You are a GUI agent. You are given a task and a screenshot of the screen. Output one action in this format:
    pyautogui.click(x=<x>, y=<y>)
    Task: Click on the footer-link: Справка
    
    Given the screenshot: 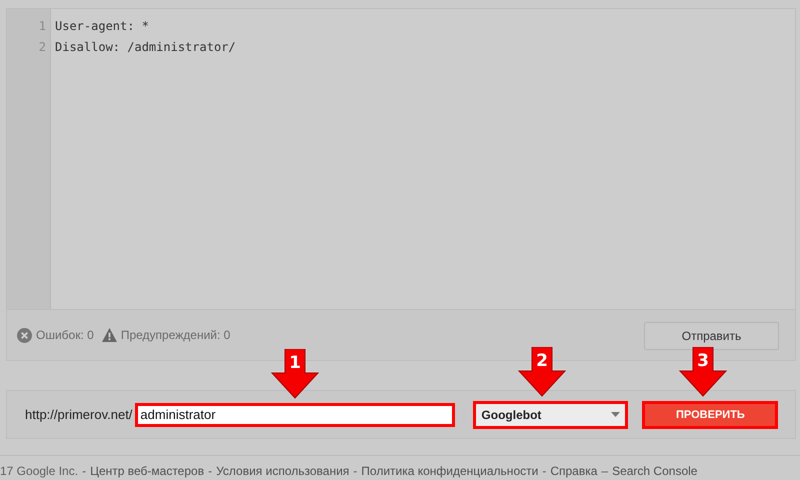 What is the action you would take?
    pyautogui.click(x=574, y=471)
    